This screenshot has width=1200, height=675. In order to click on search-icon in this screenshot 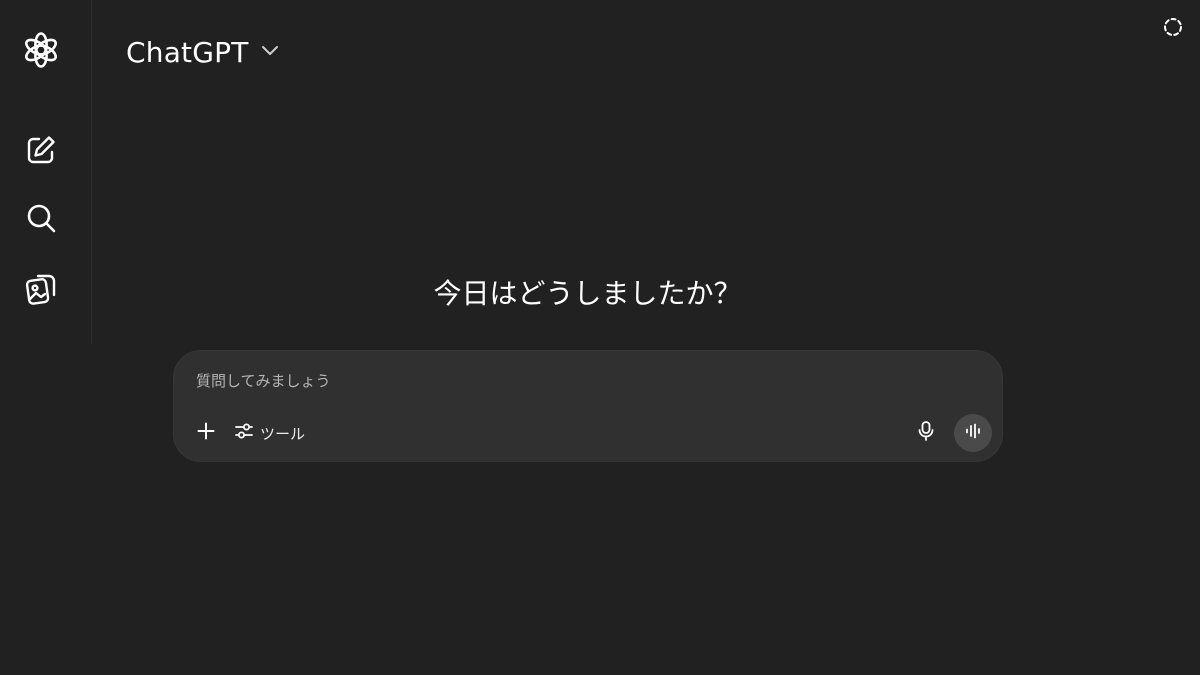, I will do `click(41, 218)`.